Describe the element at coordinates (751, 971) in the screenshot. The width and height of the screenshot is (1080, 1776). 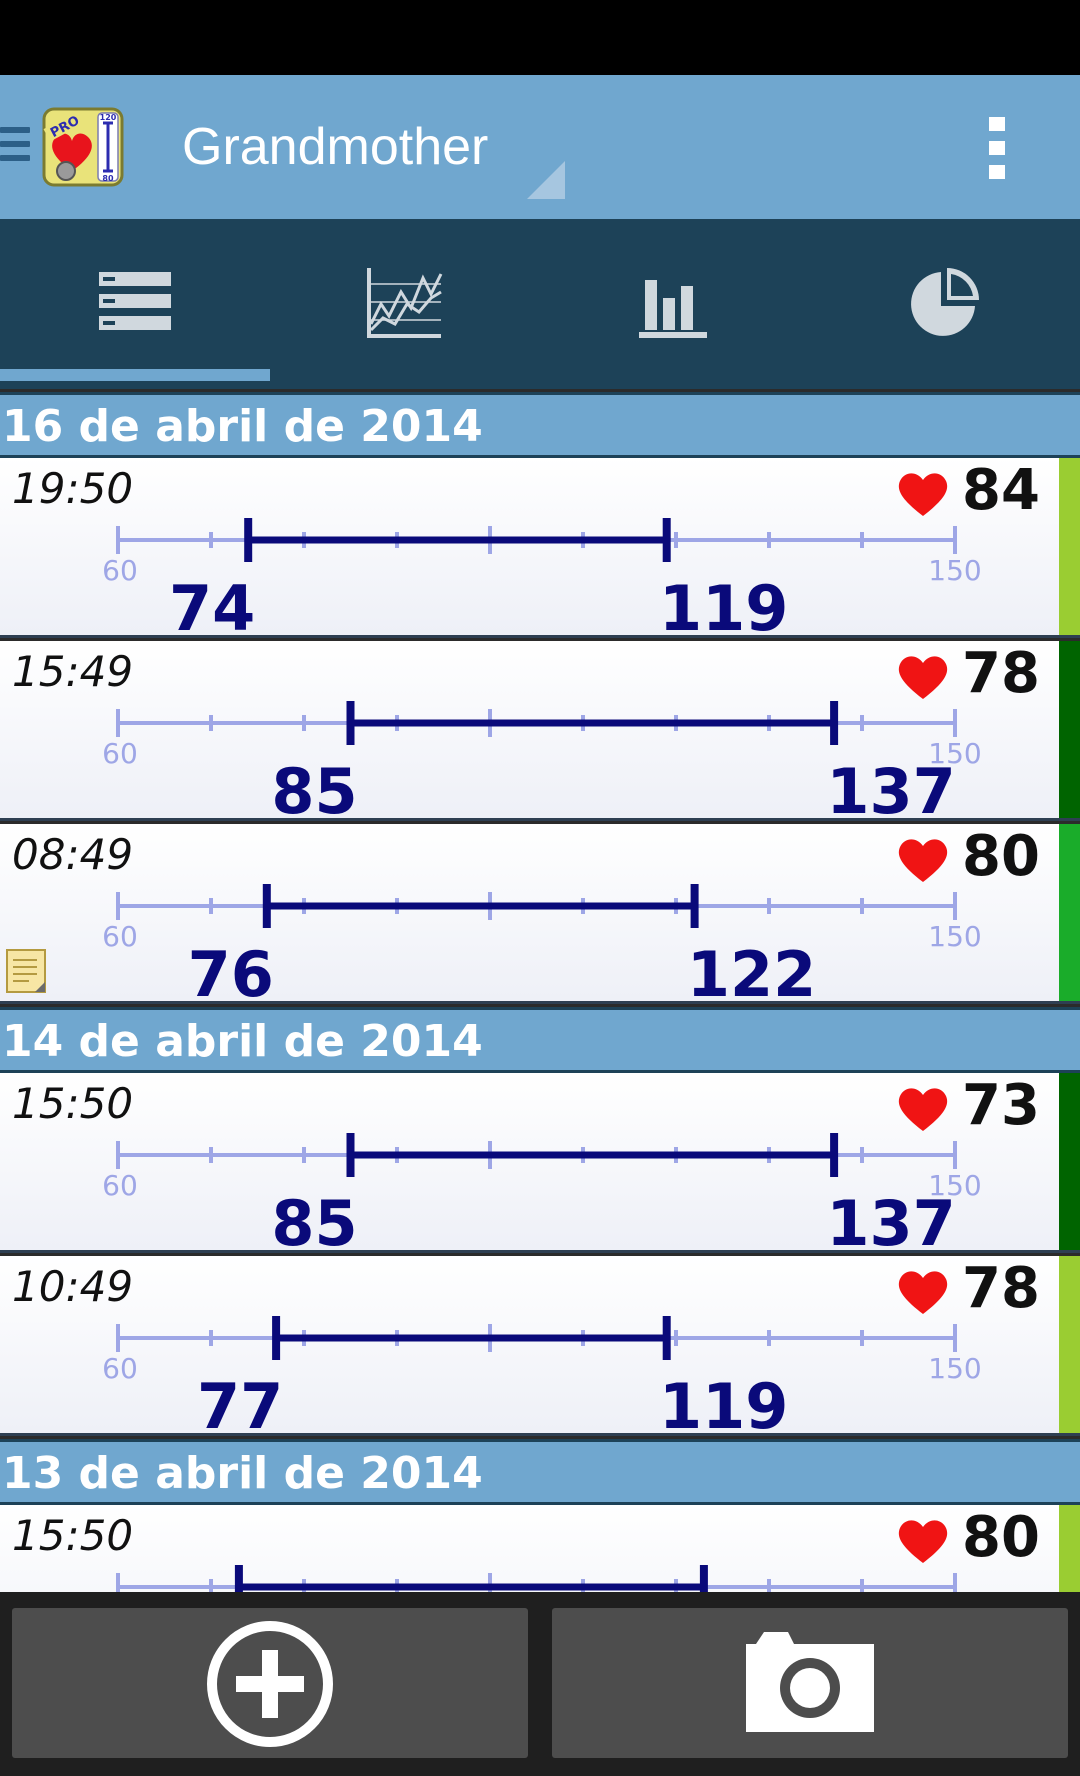
I see `systolic-value: 122` at that location.